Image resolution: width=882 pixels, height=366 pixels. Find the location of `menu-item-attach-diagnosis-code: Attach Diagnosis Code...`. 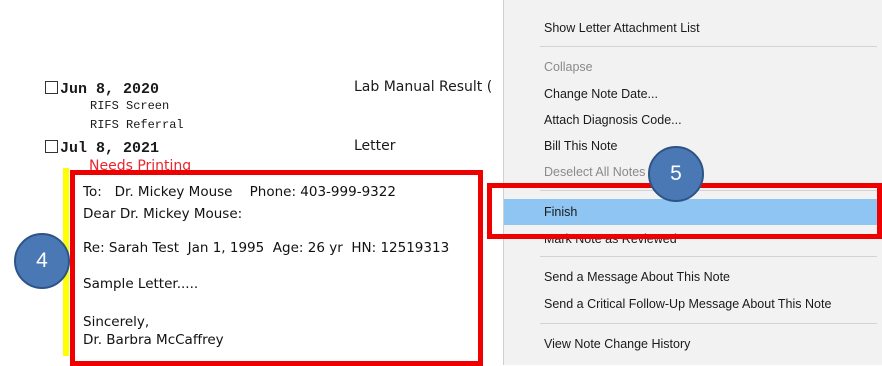

menu-item-attach-diagnosis-code: Attach Diagnosis Code... is located at coordinates (693, 120).